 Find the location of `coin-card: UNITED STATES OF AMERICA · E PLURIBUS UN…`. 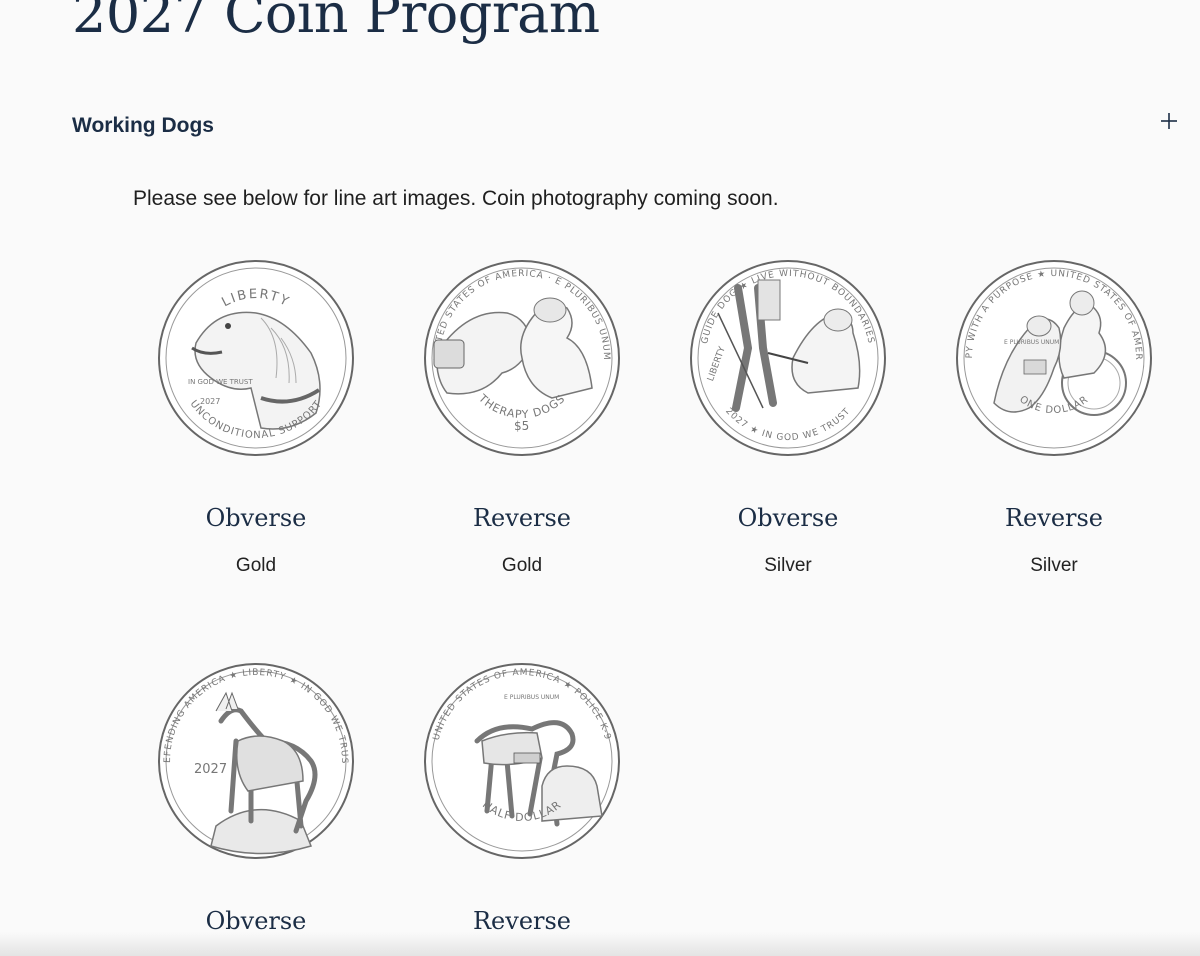

coin-card: UNITED STATES OF AMERICA · E PLURIBUS UN… is located at coordinates (522, 417).